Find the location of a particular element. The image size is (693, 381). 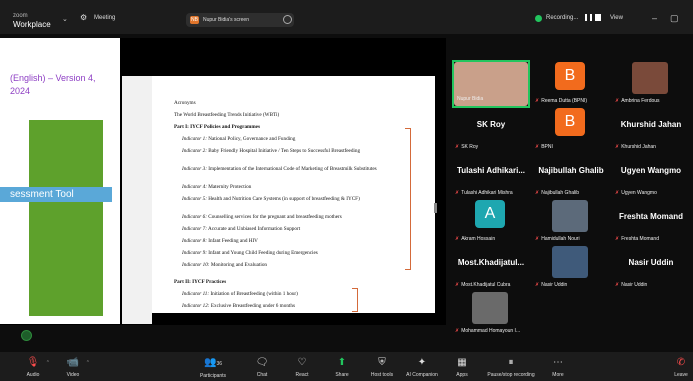

participant-tile: Khurshid Jahan ✗ Khurshid Jahan is located at coordinates (651, 130).